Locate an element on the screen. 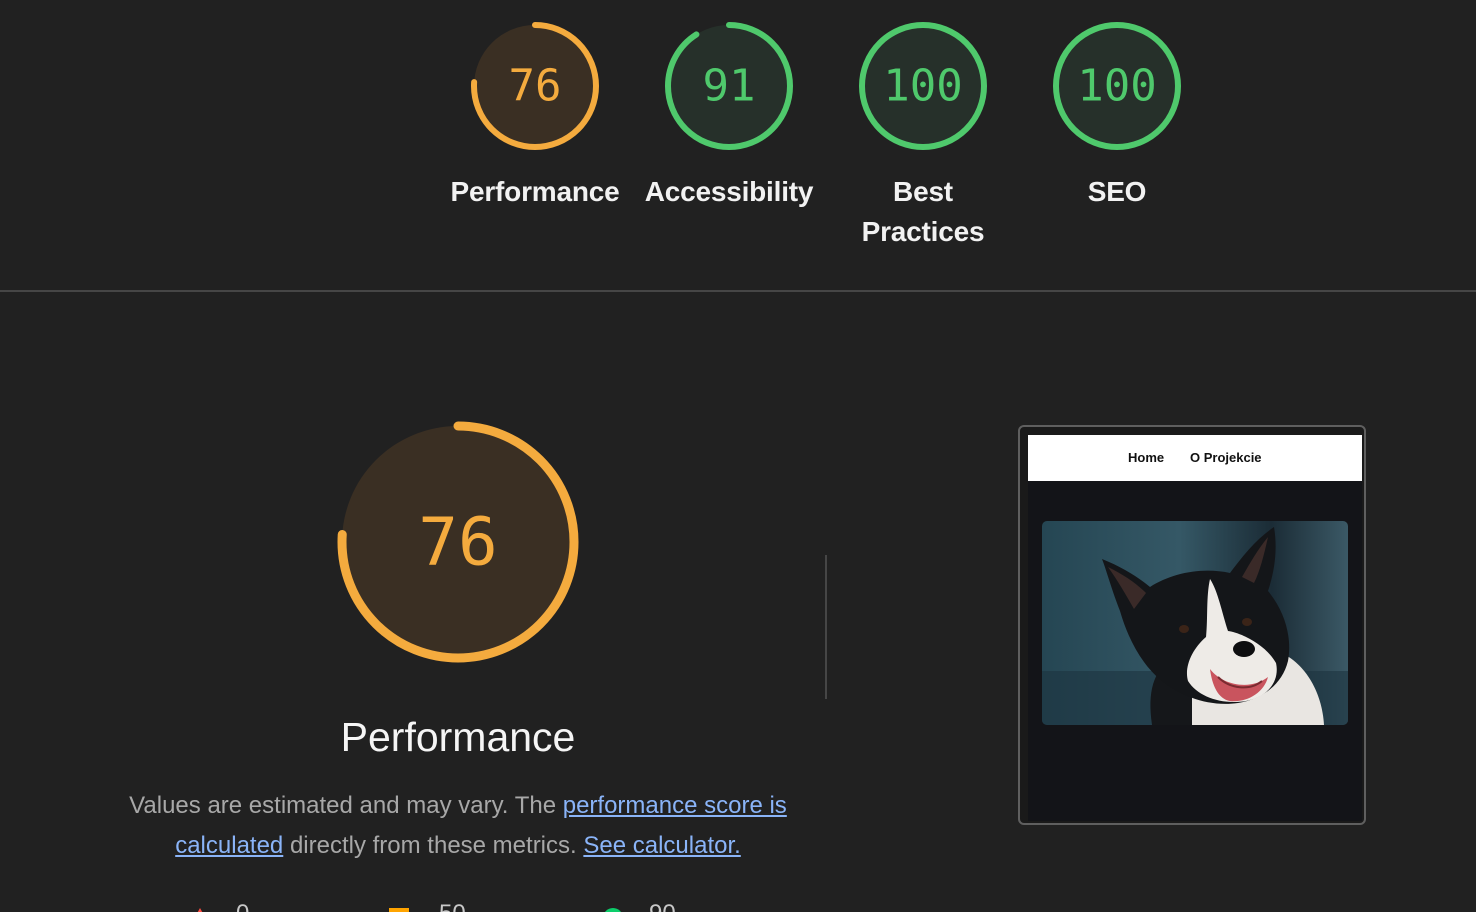  gauge-accessibility-label: Accessibility is located at coordinates (729, 191).